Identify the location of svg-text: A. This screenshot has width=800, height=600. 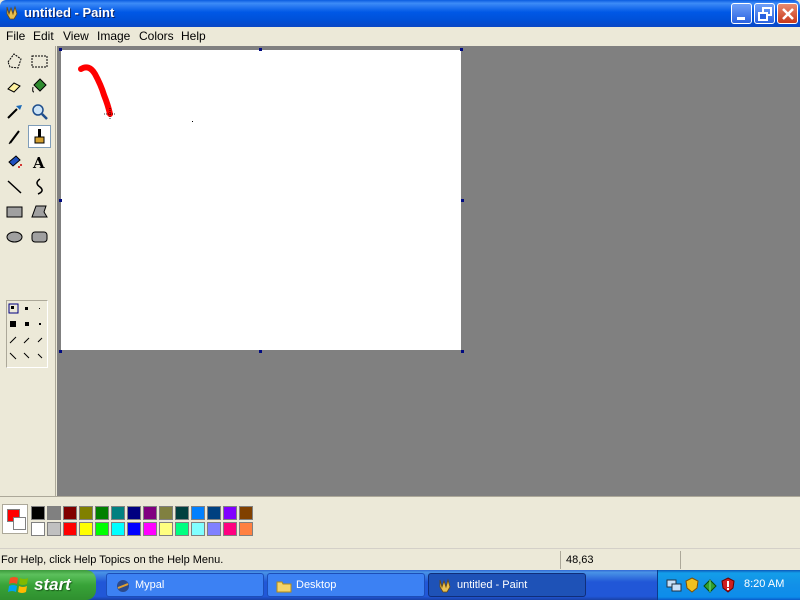
(38, 163).